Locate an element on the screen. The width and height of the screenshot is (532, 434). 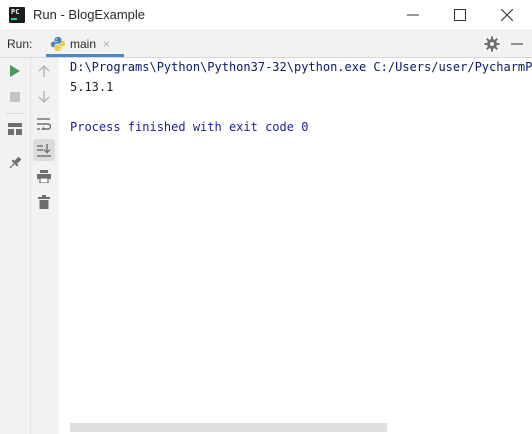
down-arrow-icon is located at coordinates (44, 97).